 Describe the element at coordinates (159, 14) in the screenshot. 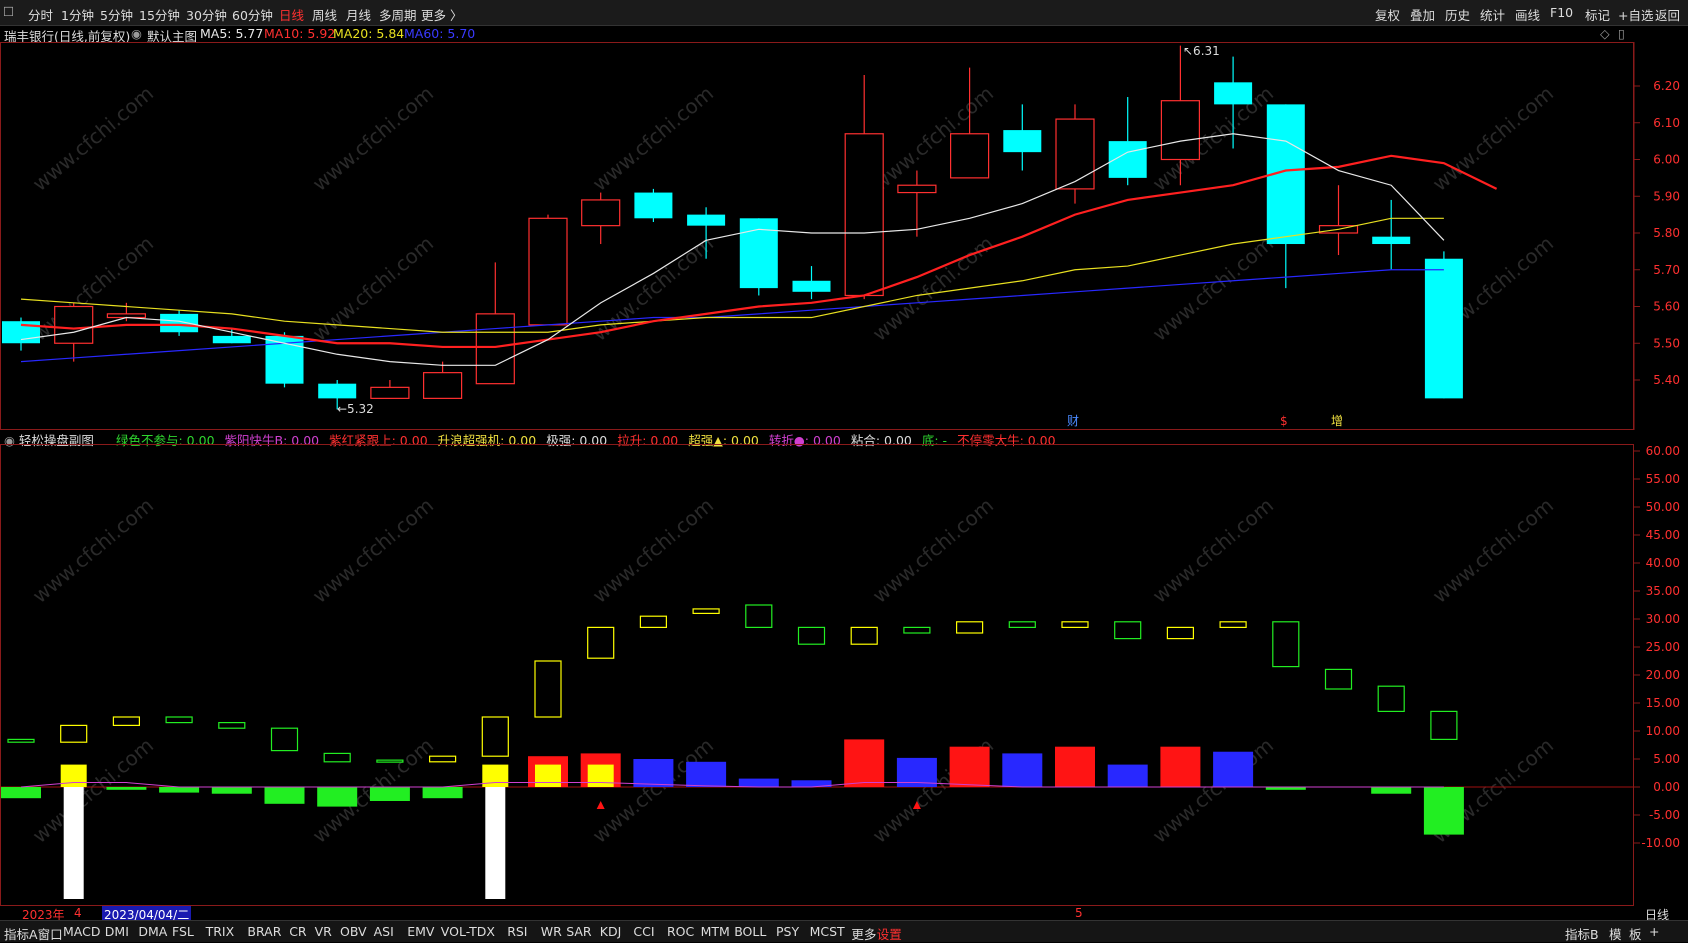

I see `period-15min: 15分钟` at that location.